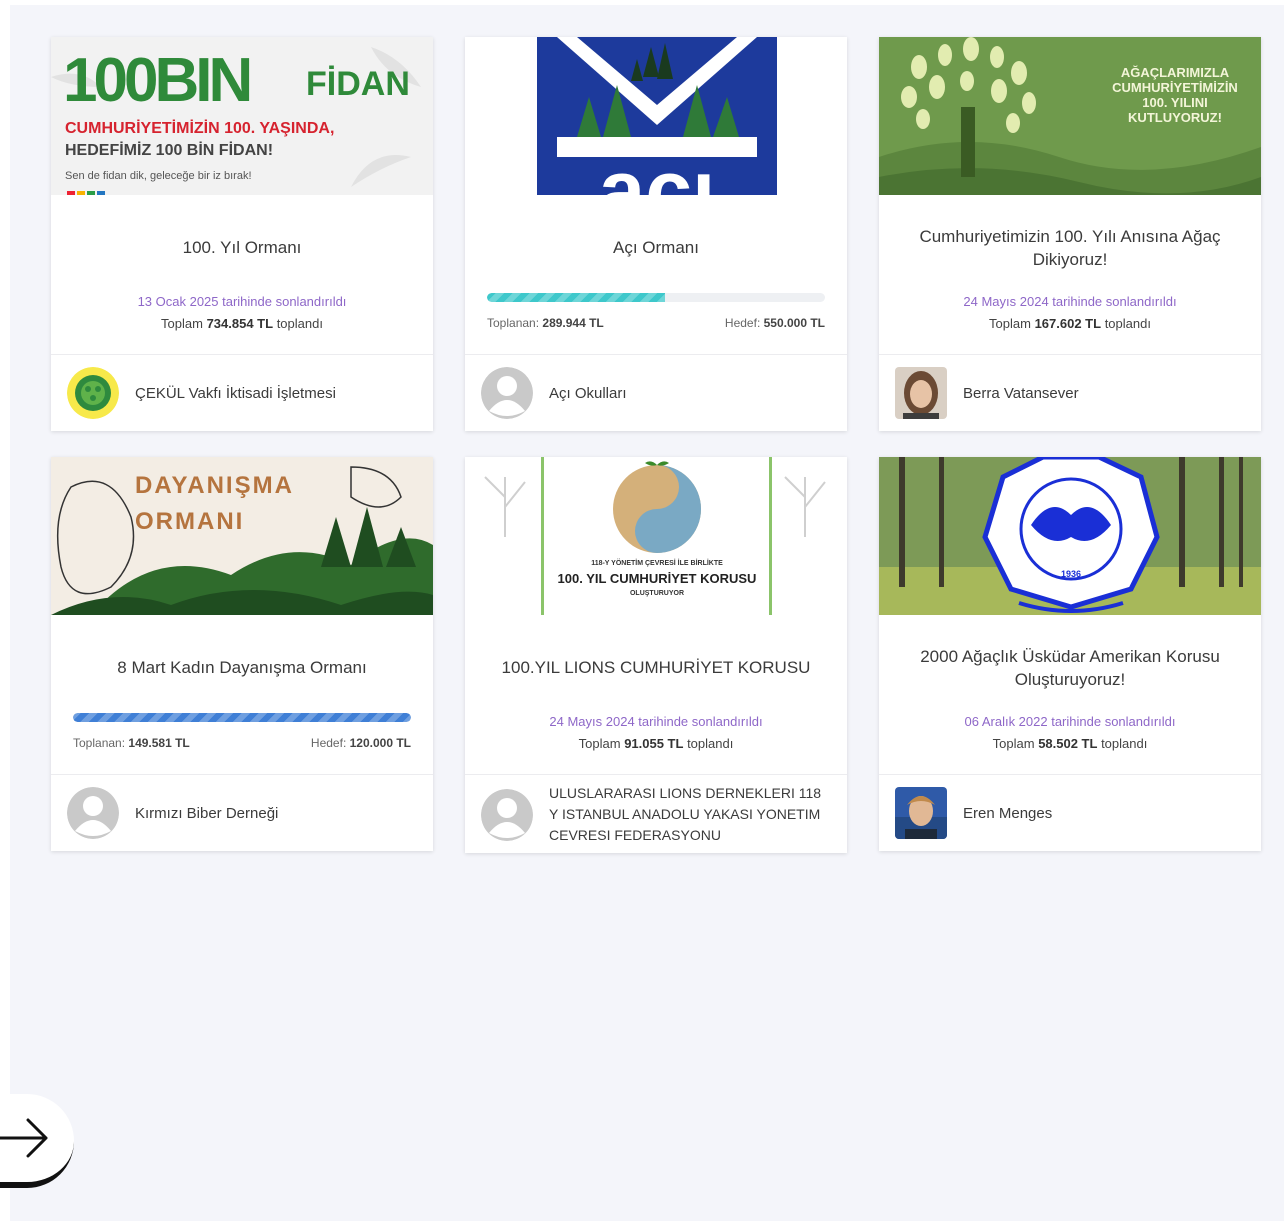 This screenshot has height=1226, width=1284. What do you see at coordinates (1175, 102) in the screenshot?
I see `svg-text: 100. YILINI` at bounding box center [1175, 102].